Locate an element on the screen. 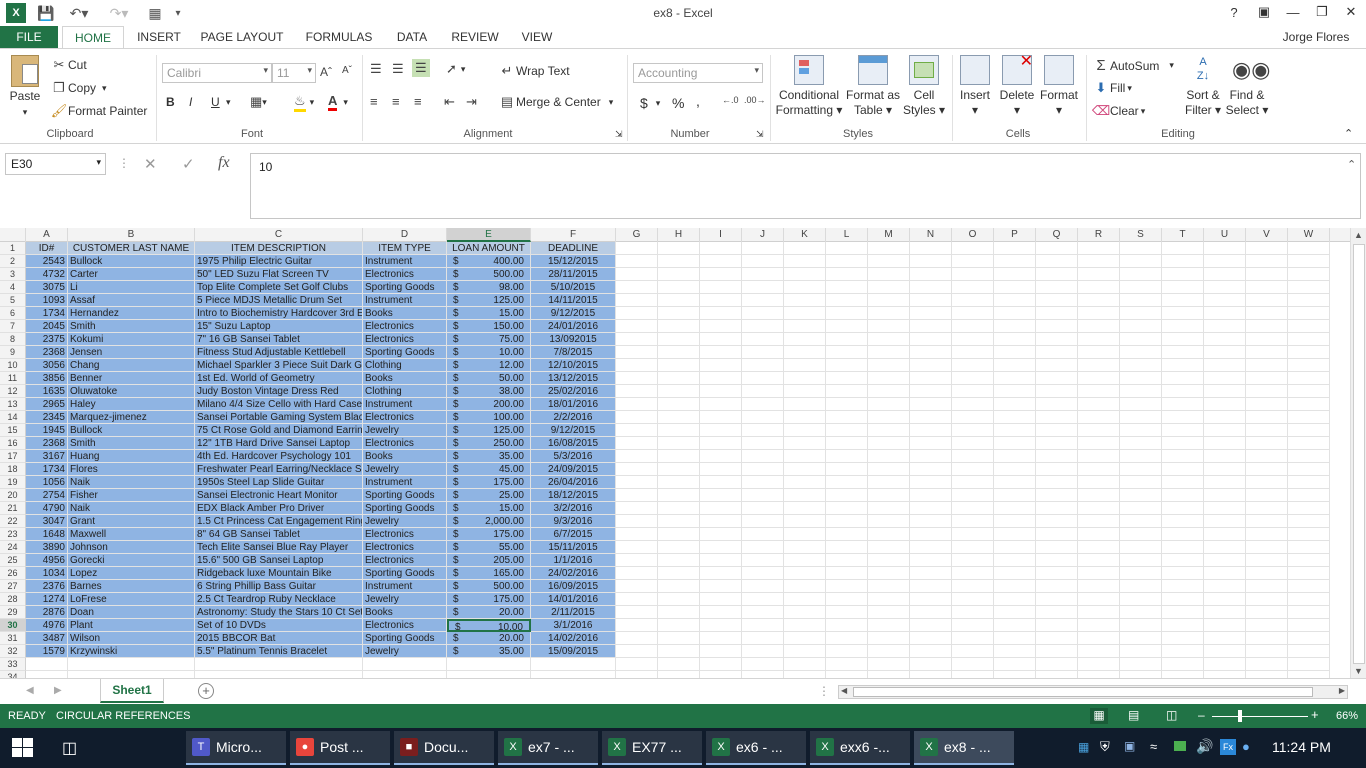 Image resolution: width=1366 pixels, height=768 pixels. data-cell: 9/12/2015 is located at coordinates (573, 313).